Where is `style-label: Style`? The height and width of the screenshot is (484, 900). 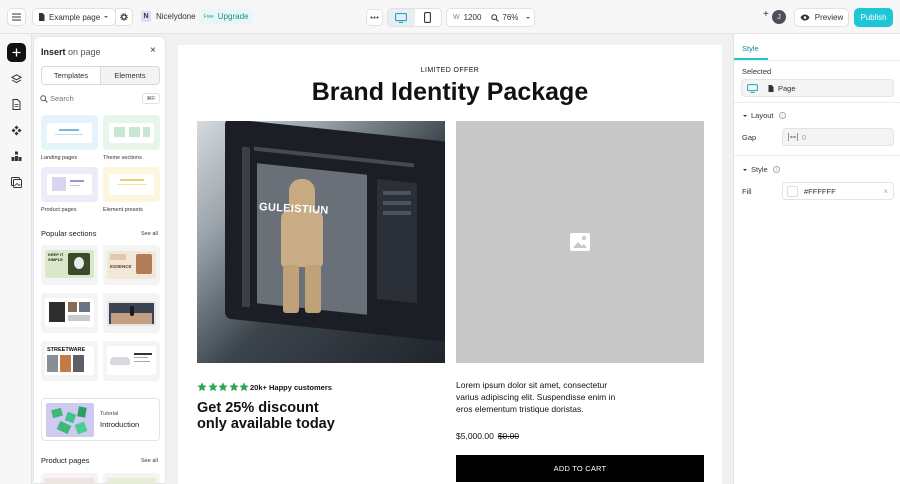 style-label: Style is located at coordinates (759, 169).